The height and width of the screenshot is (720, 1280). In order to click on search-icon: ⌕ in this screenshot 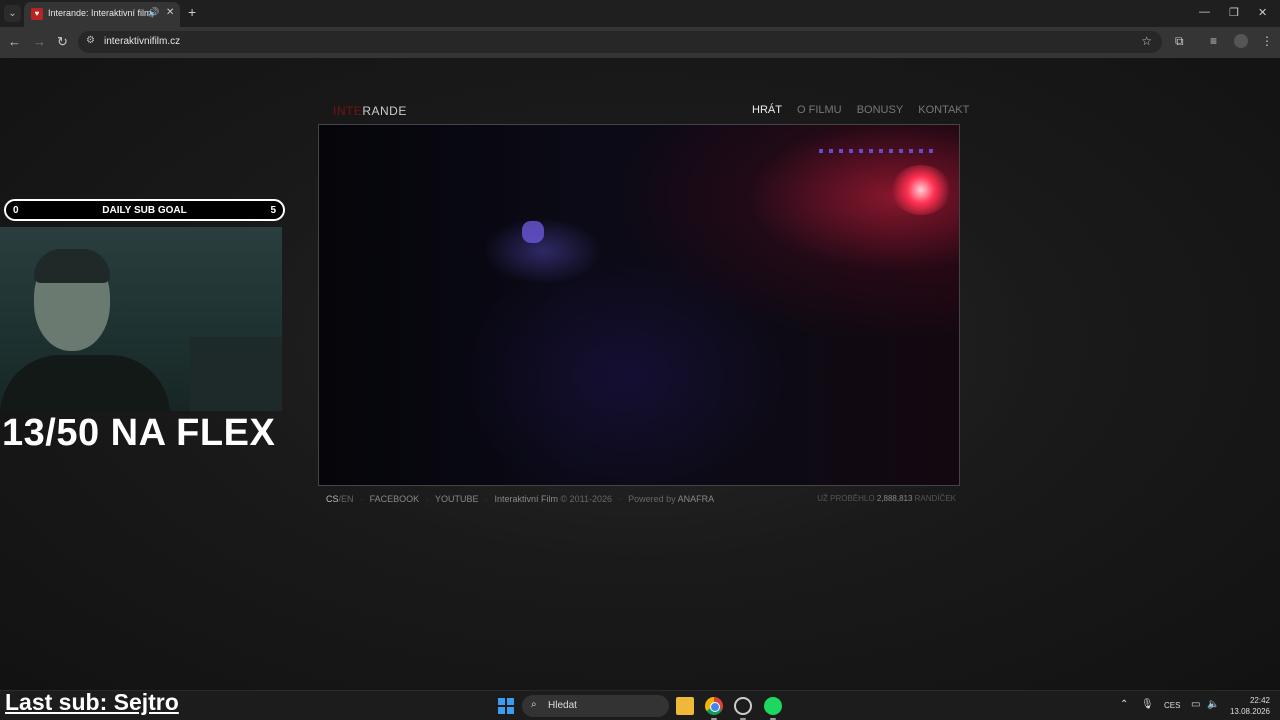, I will do `click(534, 704)`.